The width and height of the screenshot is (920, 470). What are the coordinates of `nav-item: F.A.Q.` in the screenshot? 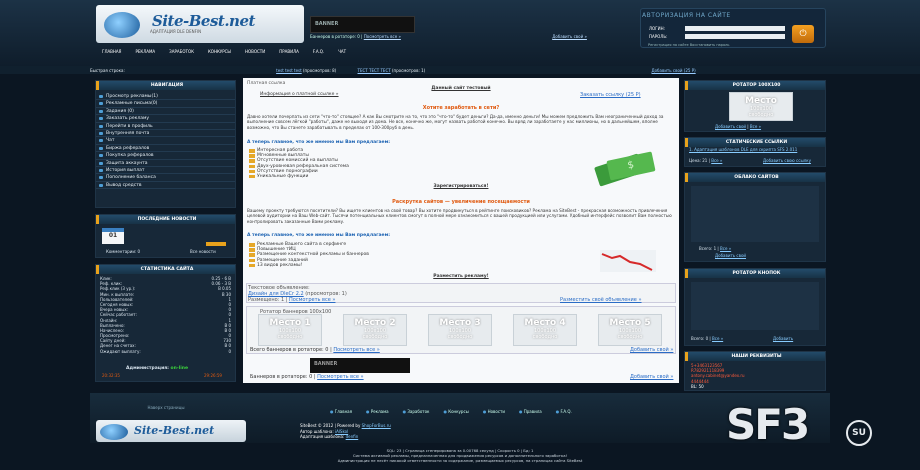 It's located at (318, 53).